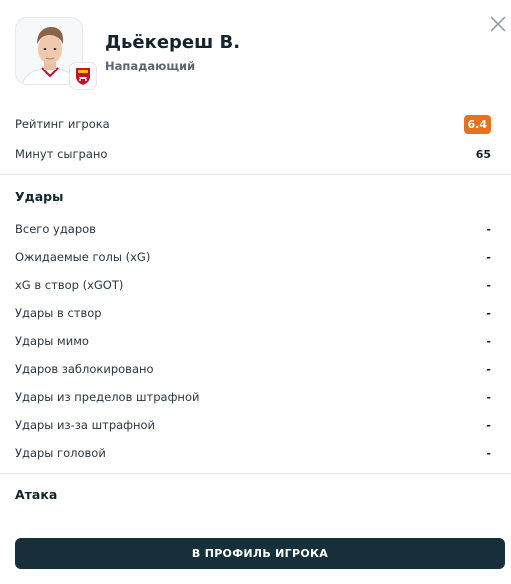 The image size is (511, 584). I want to click on stat-label: Всего ударов, so click(55, 229).